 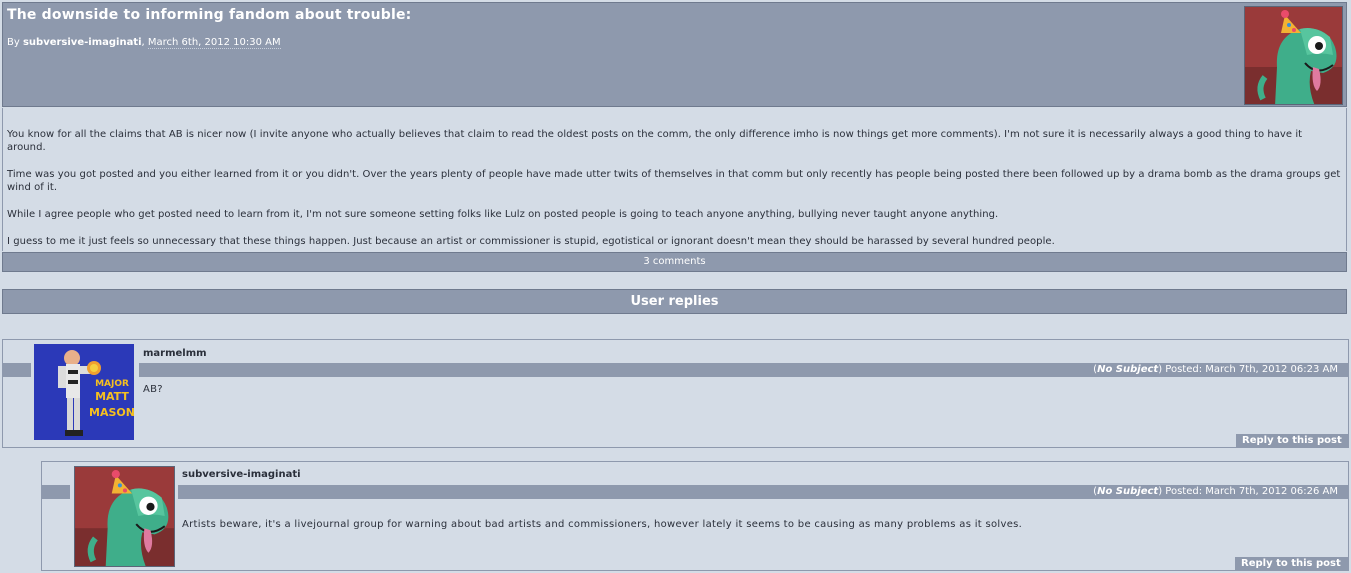 I want to click on comment-posted: Posted: March 7th, 2012 06:26 AM, so click(x=1250, y=491).